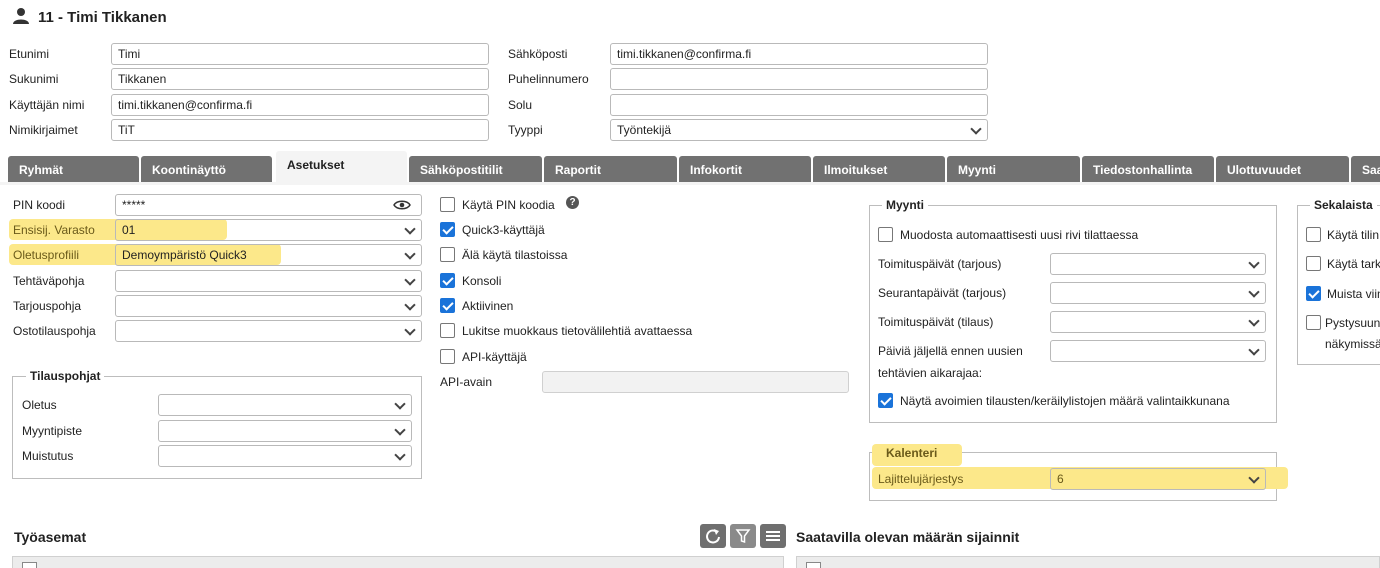  I want to click on locations-select-all-checkbox, so click(813, 565).